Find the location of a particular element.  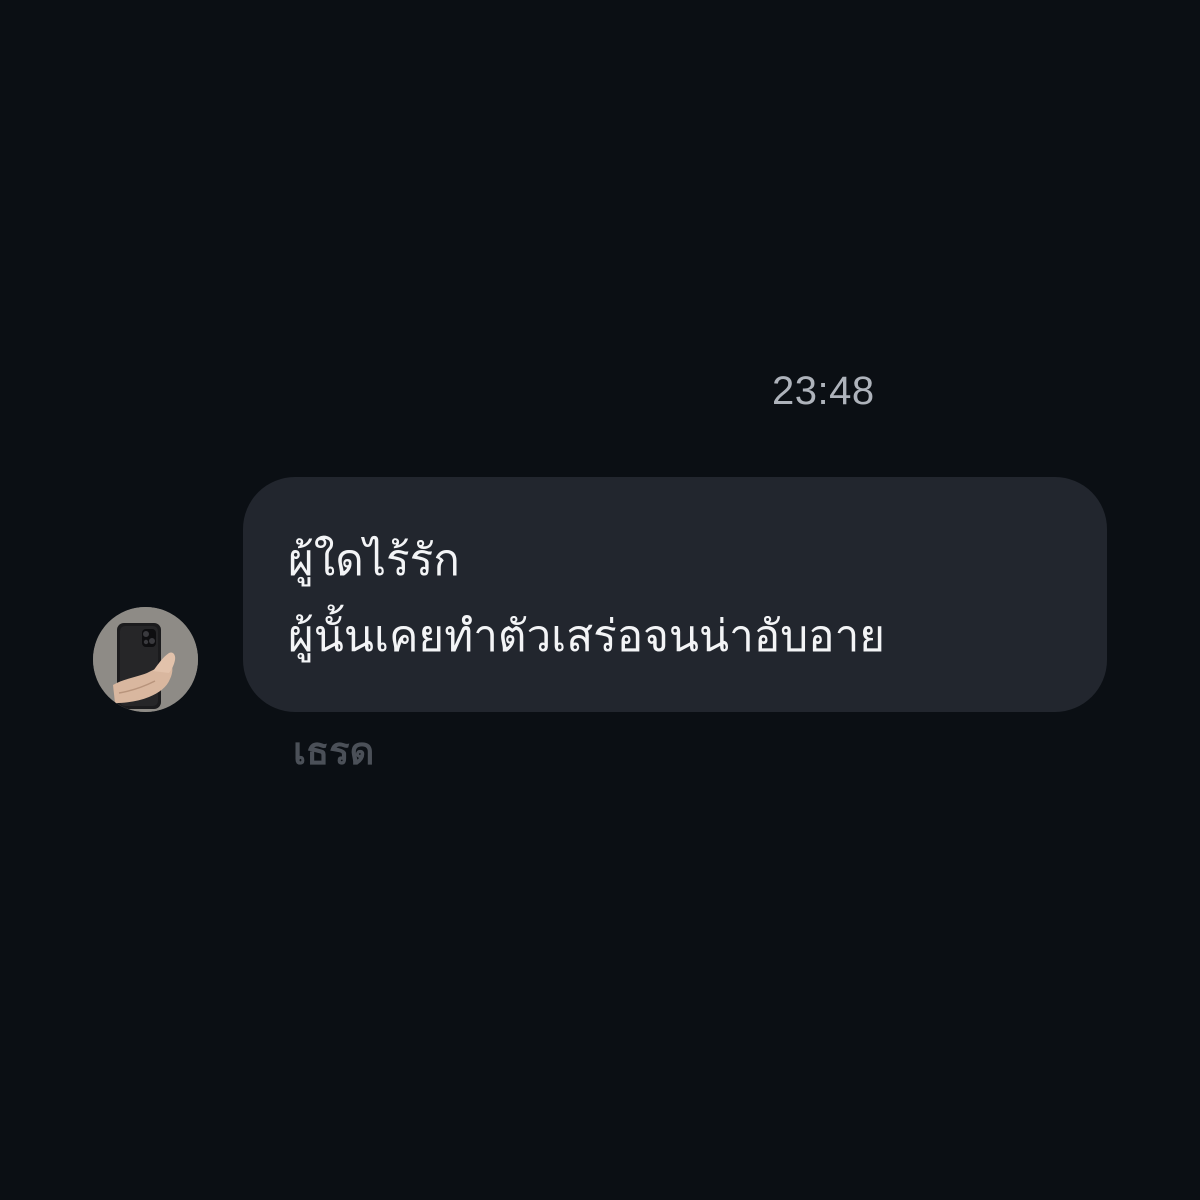

message-text-line-2: ผู้นั้นเคยทำตัวเสร่อจนน่าอับอาย is located at coordinates (587, 636).